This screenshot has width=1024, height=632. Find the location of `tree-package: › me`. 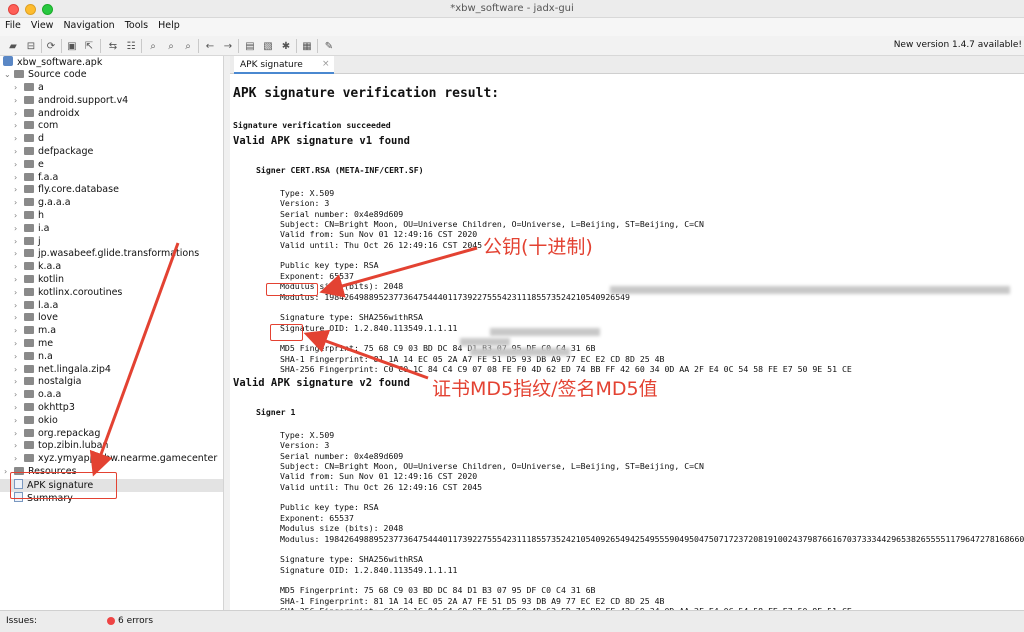

tree-package: › me is located at coordinates (33, 344).